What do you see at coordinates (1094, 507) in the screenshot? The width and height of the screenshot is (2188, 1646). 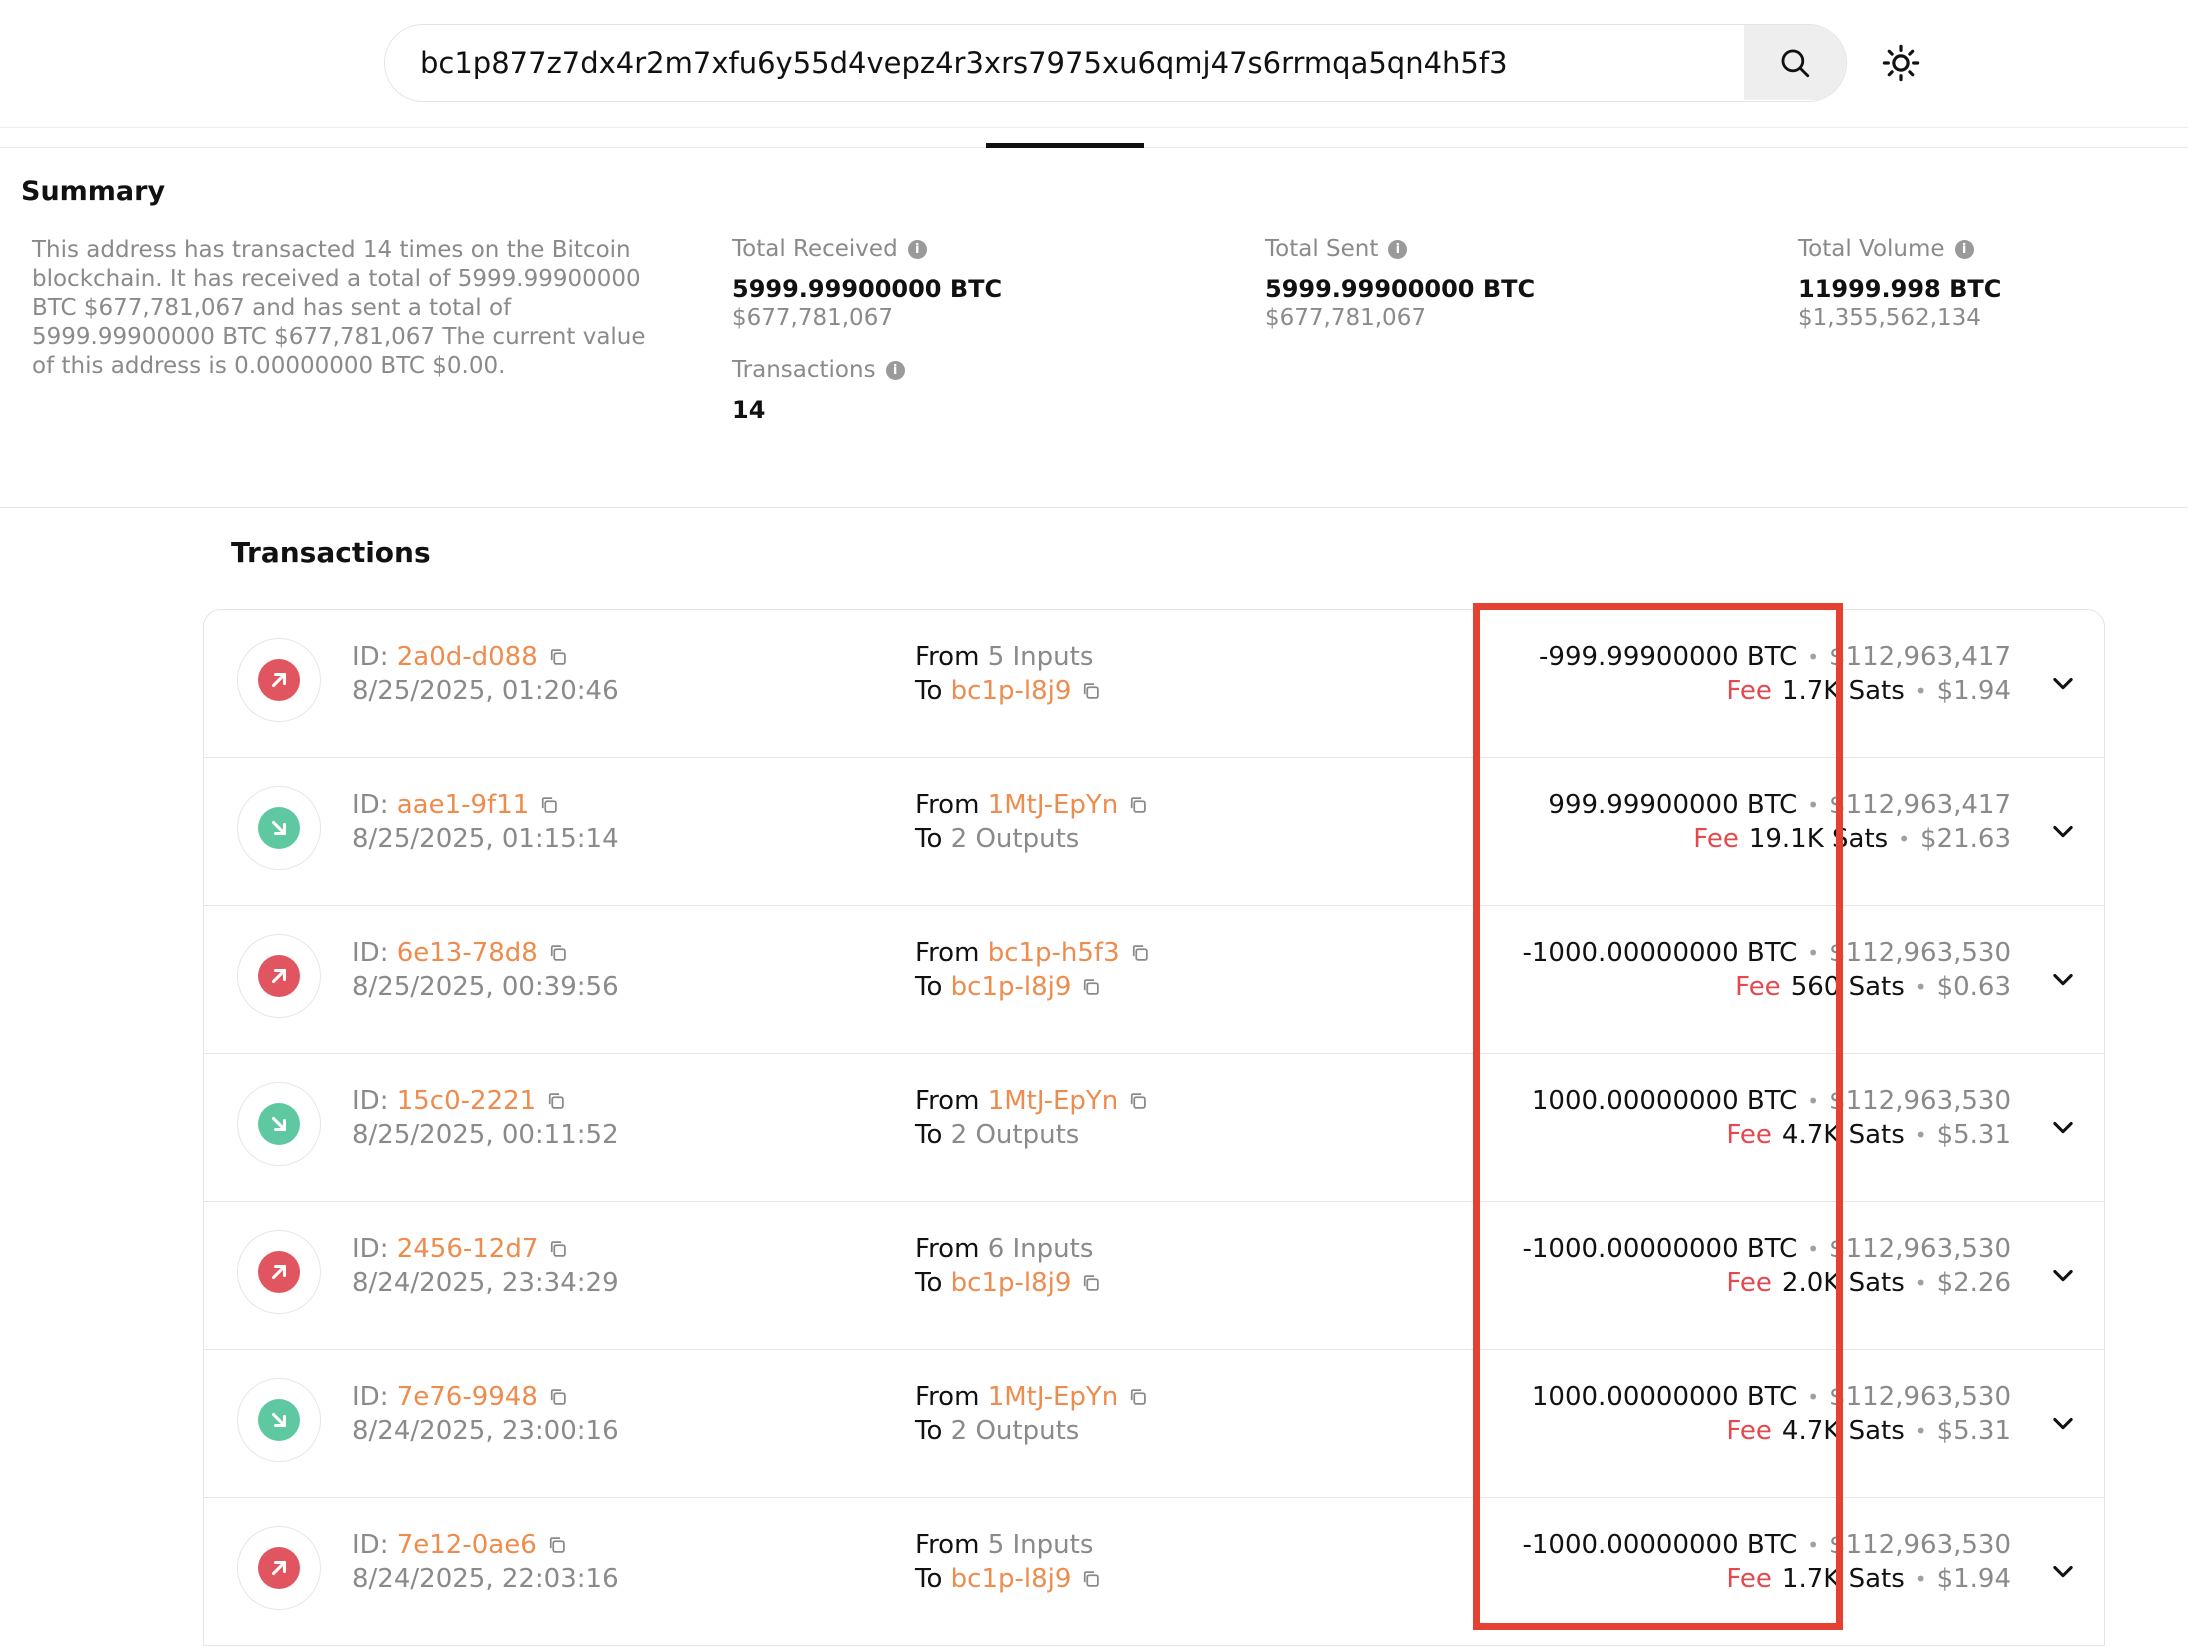 I see `section-divider` at bounding box center [1094, 507].